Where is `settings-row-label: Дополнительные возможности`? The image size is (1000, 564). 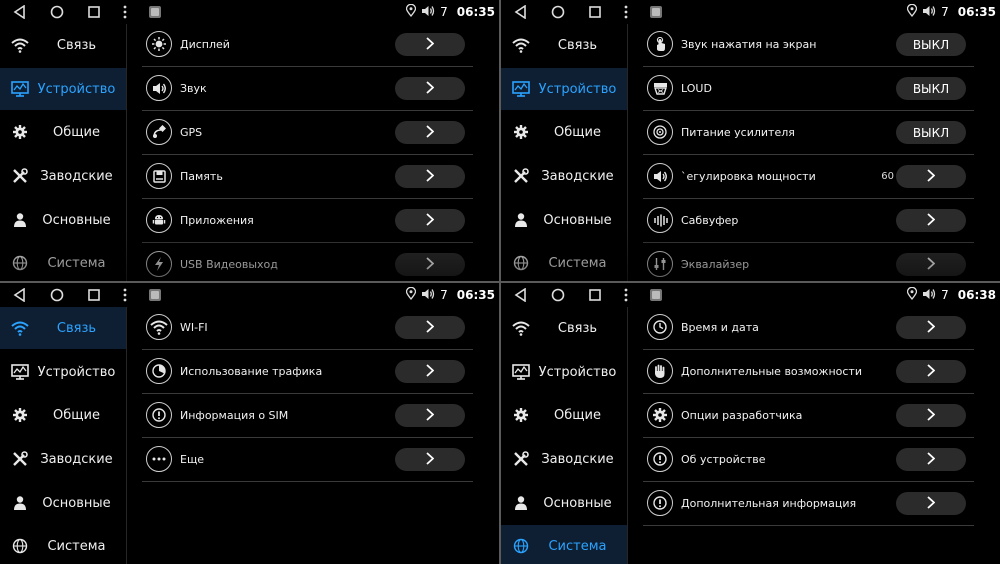 settings-row-label: Дополнительные возможности is located at coordinates (771, 371).